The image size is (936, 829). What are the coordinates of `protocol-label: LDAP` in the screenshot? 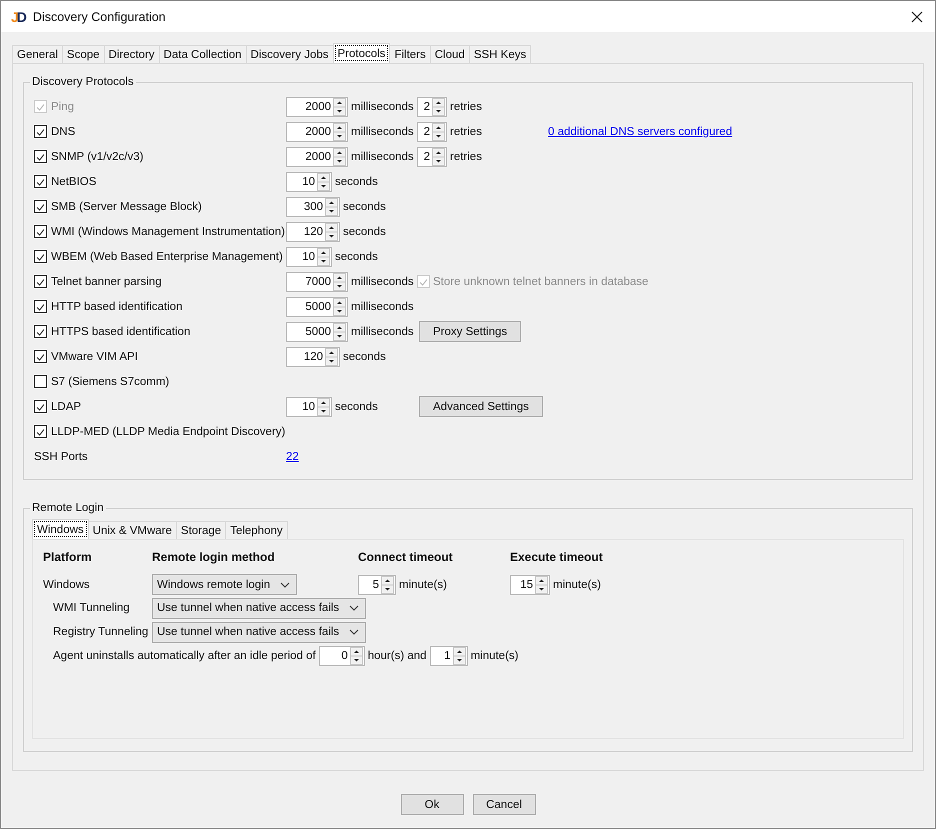 It's located at (66, 406).